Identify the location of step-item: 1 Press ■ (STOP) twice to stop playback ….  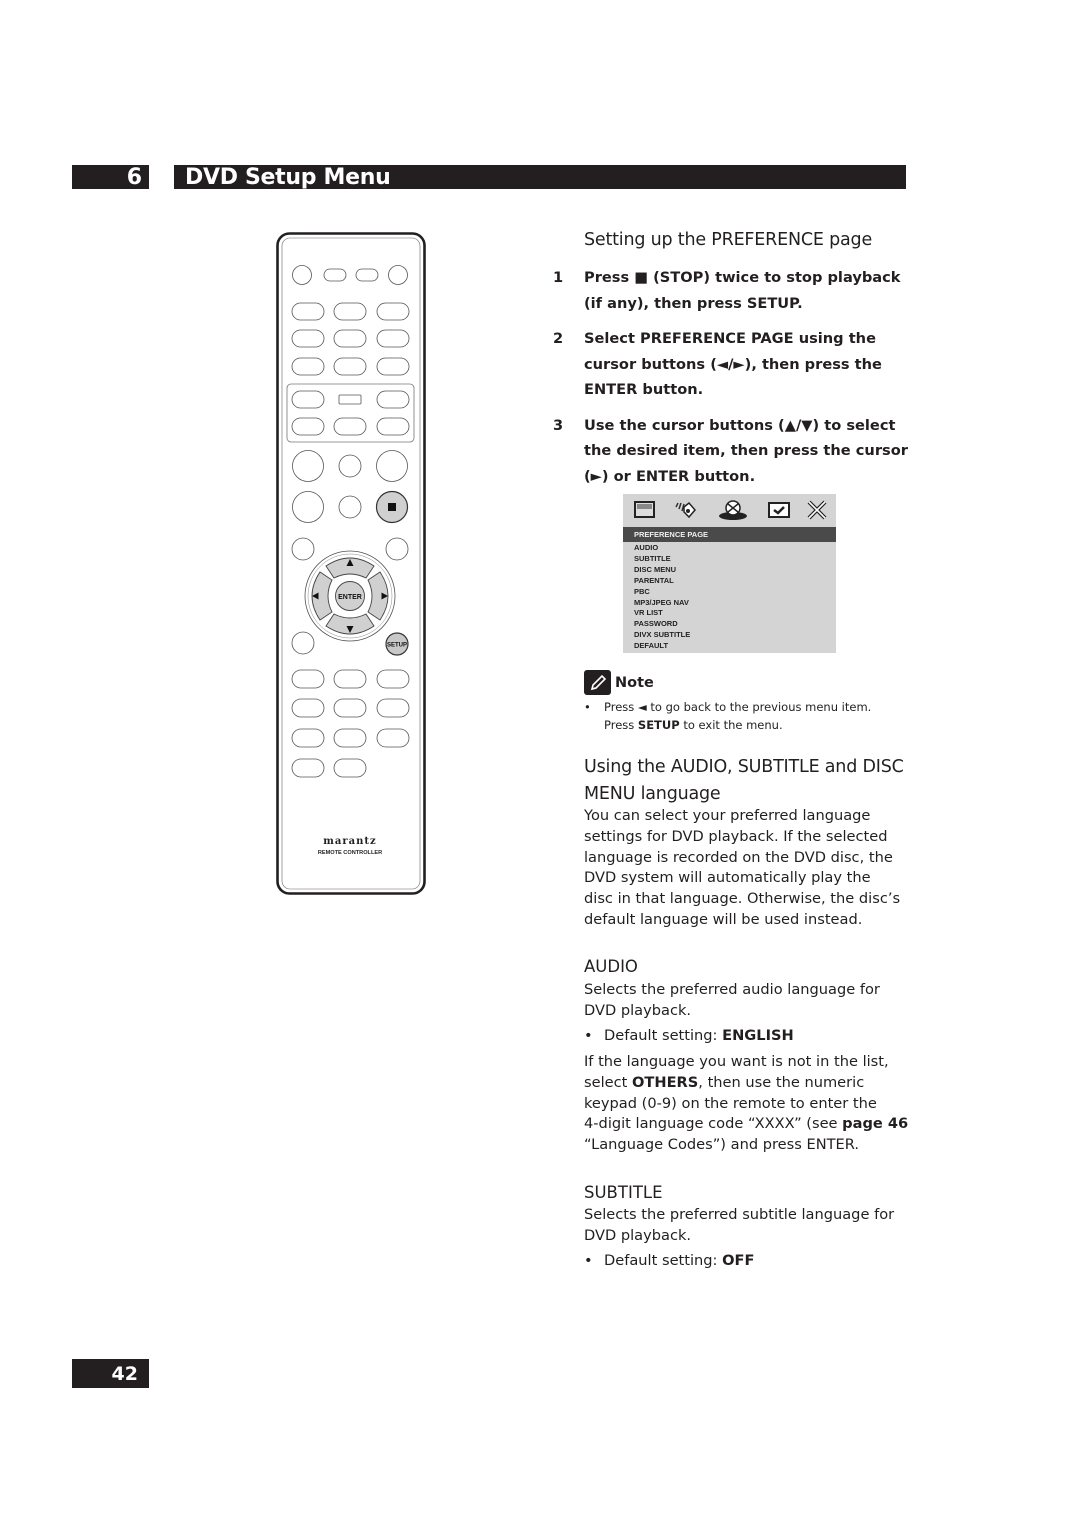
(733, 290).